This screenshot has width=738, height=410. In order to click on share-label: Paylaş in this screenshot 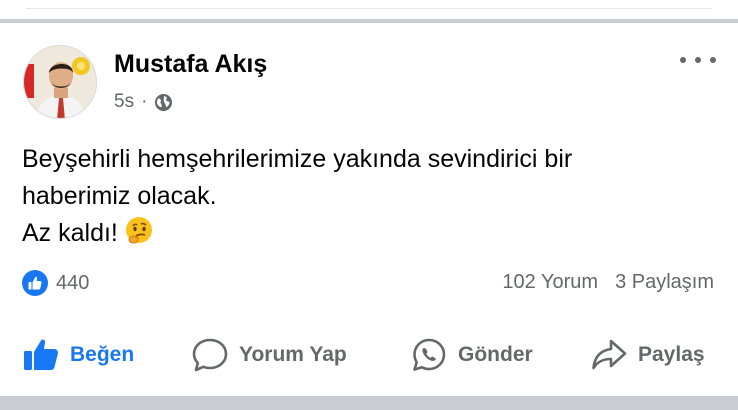, I will do `click(671, 354)`.